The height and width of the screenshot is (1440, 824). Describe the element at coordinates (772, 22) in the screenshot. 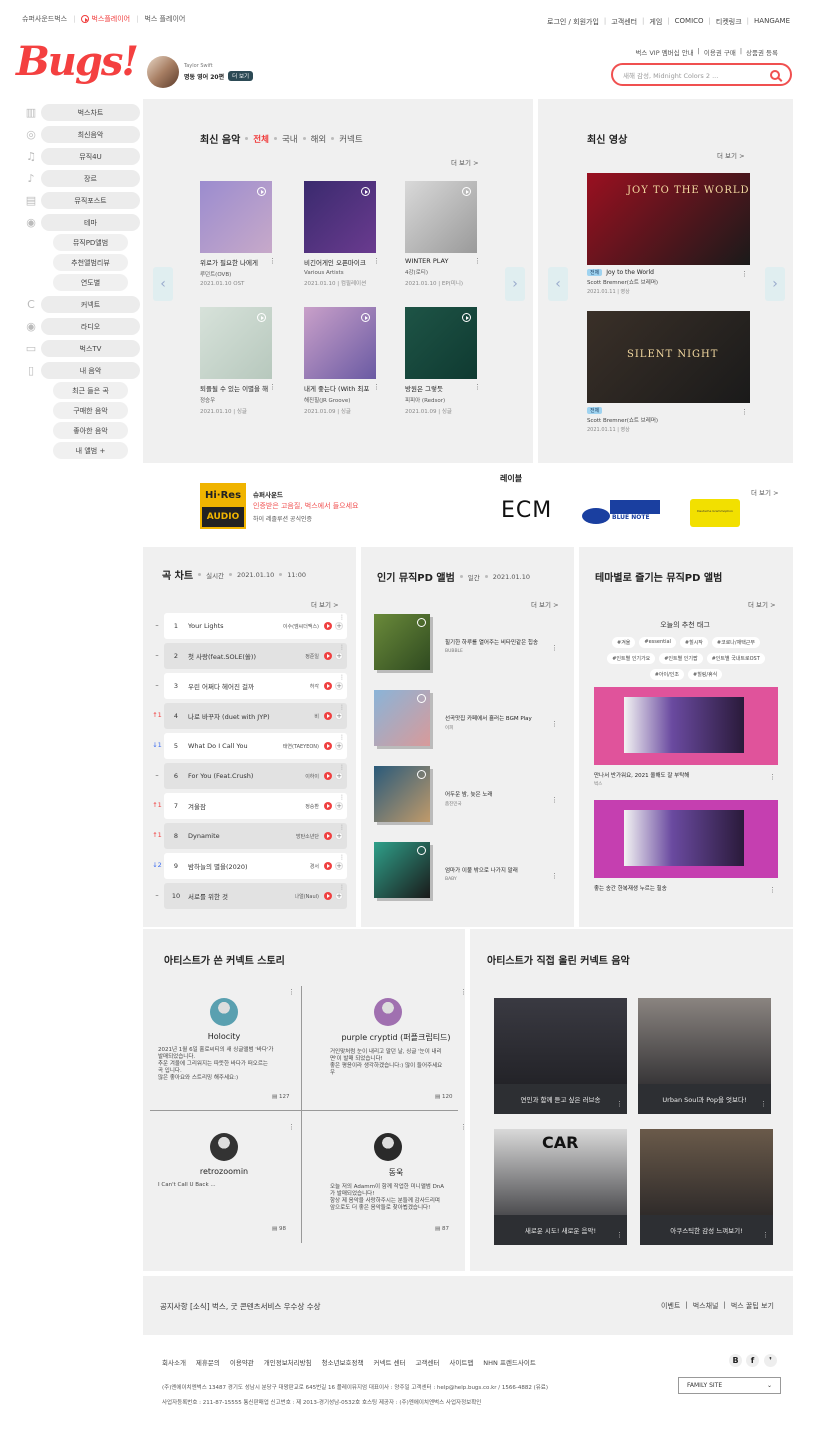

I see `hangame-link: HANGAME` at that location.